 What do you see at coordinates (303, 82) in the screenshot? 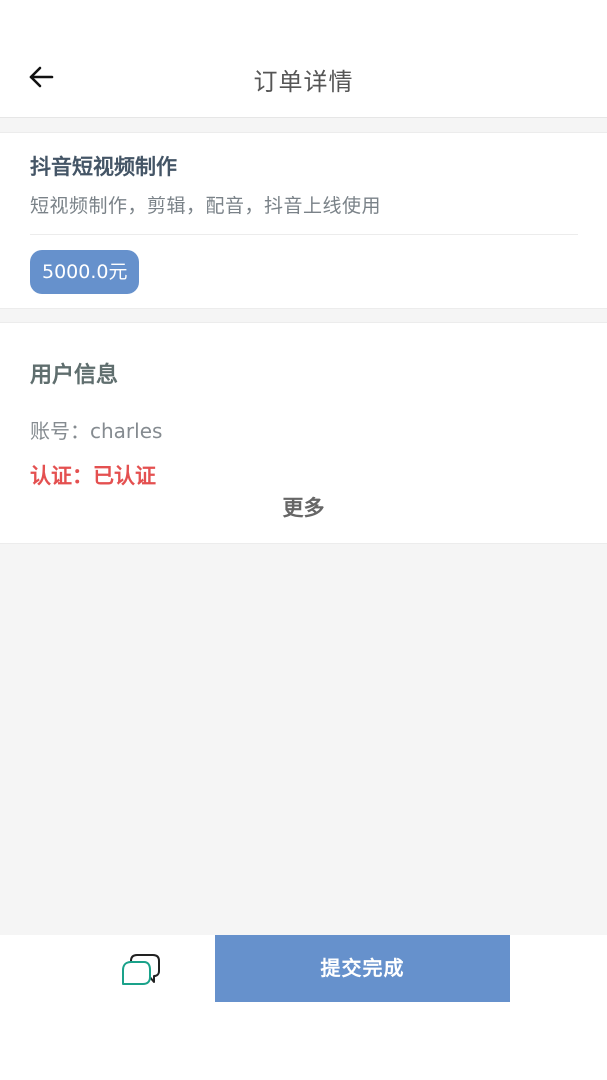
I see `page-title: 订单详情` at bounding box center [303, 82].